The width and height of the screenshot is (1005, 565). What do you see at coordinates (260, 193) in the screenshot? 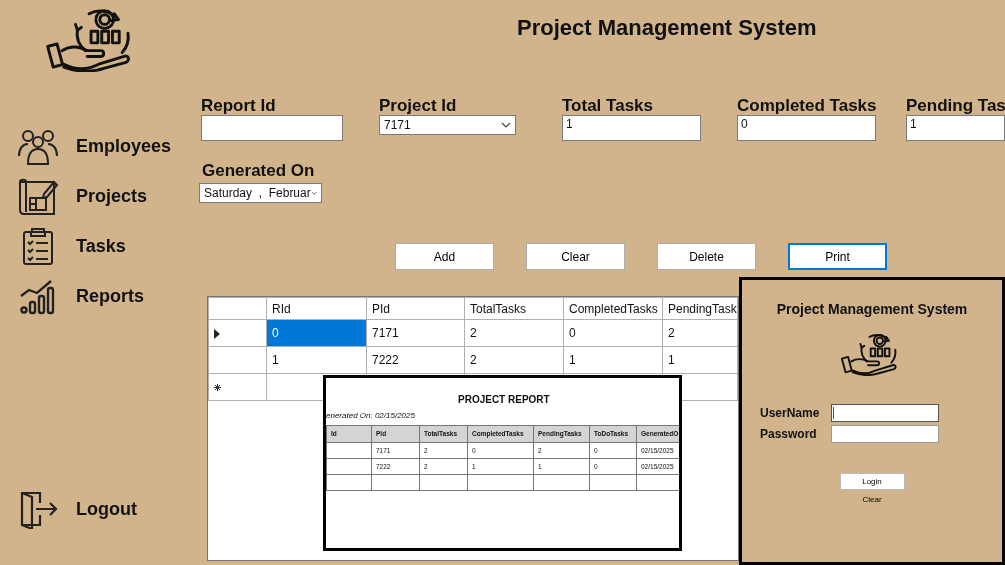
I see `date-picker: Saturday , Februar` at bounding box center [260, 193].